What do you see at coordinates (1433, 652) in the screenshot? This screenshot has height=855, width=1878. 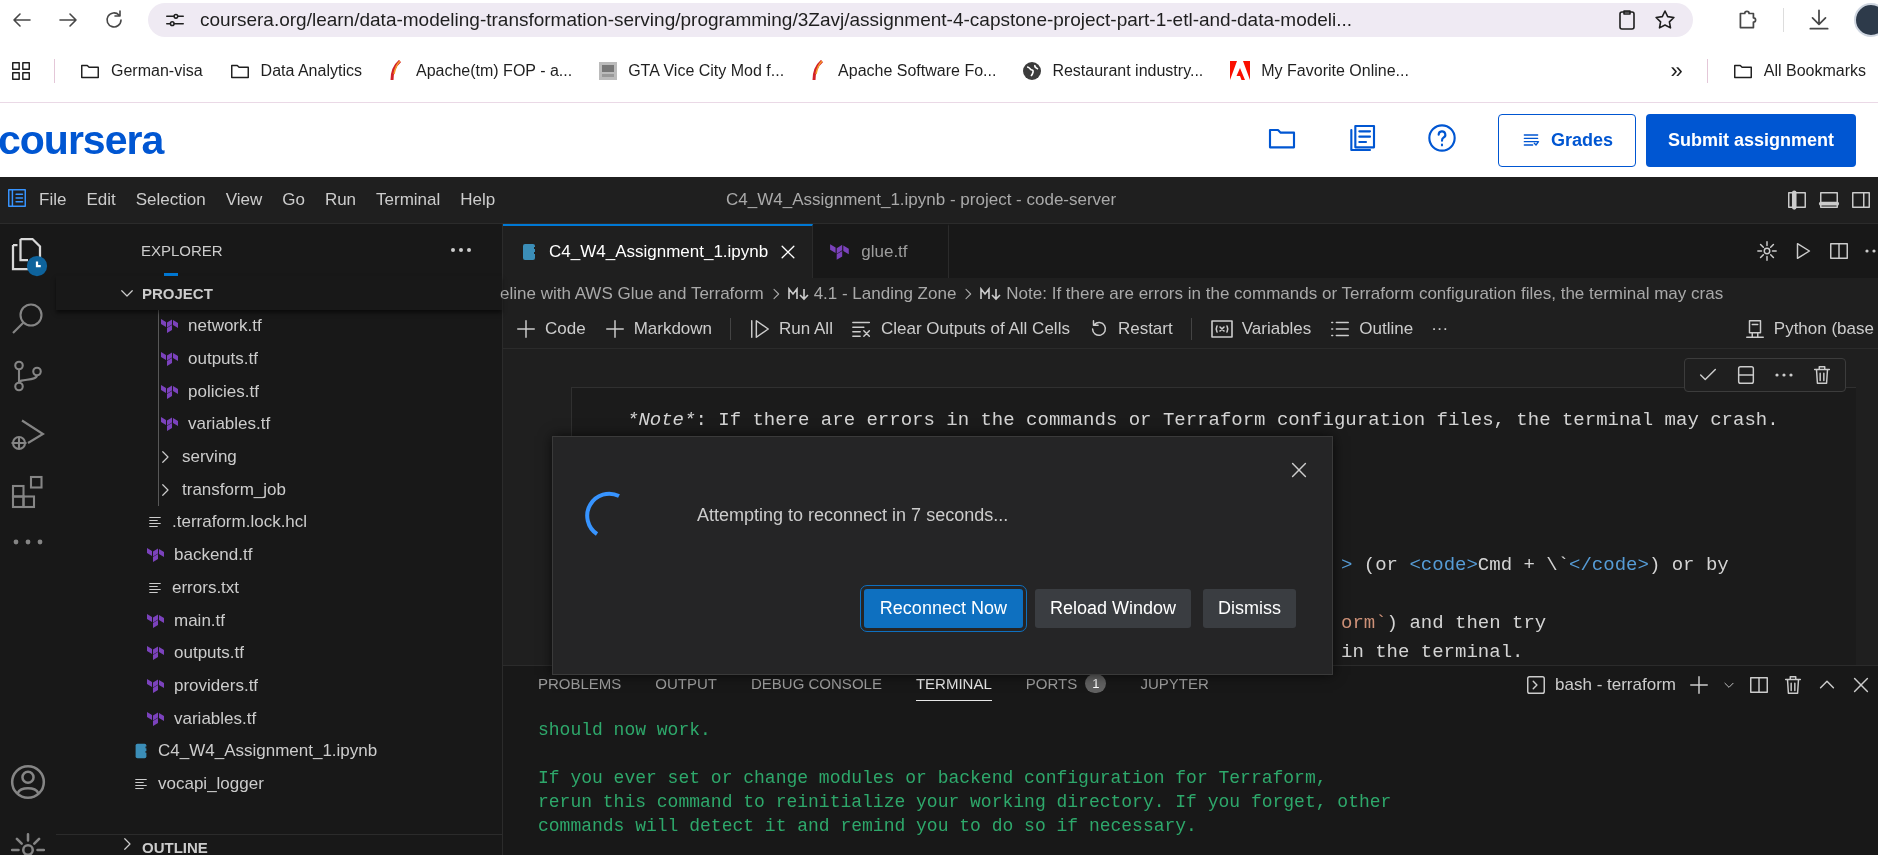 I see `cell-text: in the terminal.` at bounding box center [1433, 652].